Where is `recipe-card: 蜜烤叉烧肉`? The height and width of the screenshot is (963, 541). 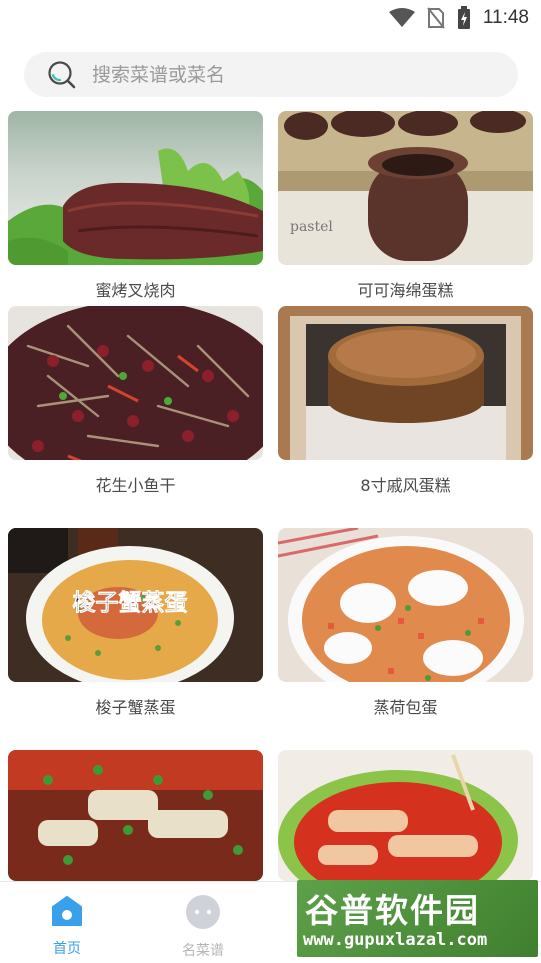 recipe-card: 蜜烤叉烧肉 is located at coordinates (135, 205).